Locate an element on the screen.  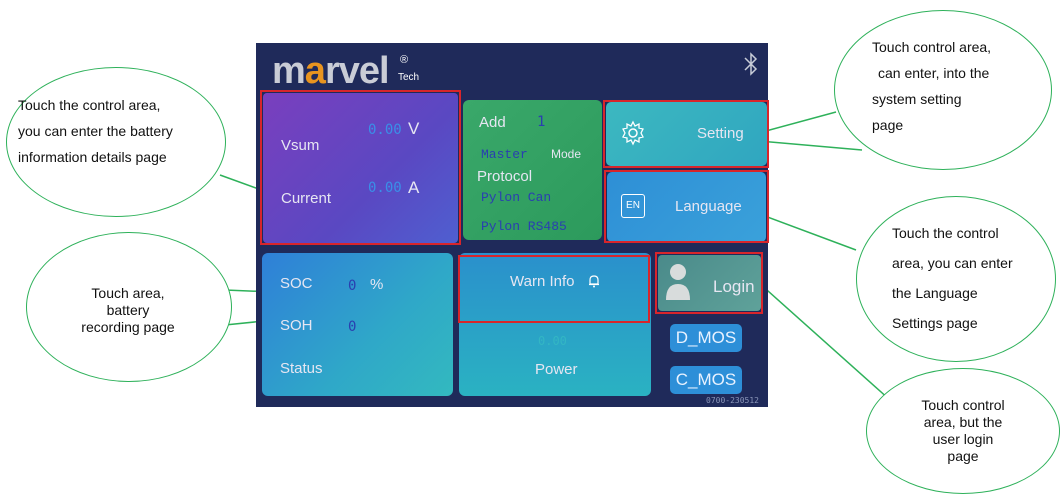
status-label: Status is located at coordinates (301, 368).